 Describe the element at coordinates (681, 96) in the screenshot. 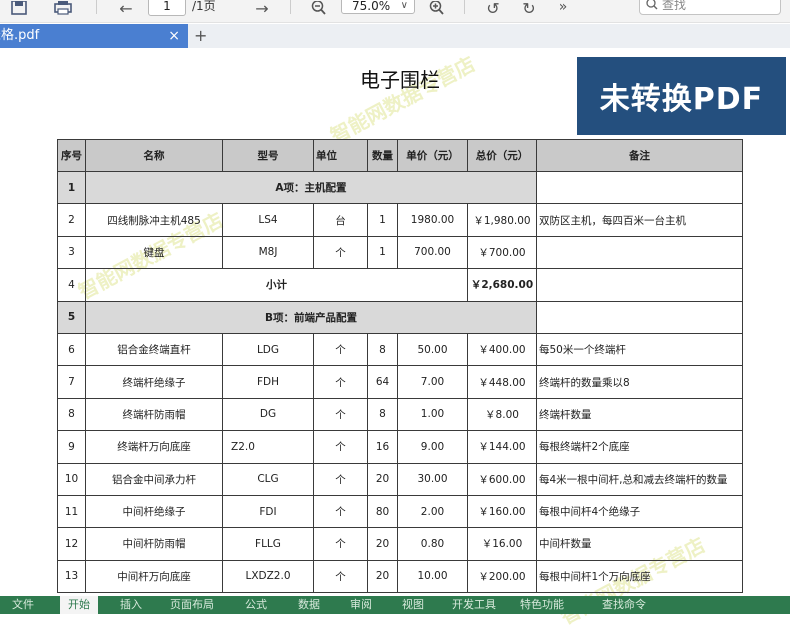

I see `unconverted-pdf-banner: 未转换PDF` at that location.